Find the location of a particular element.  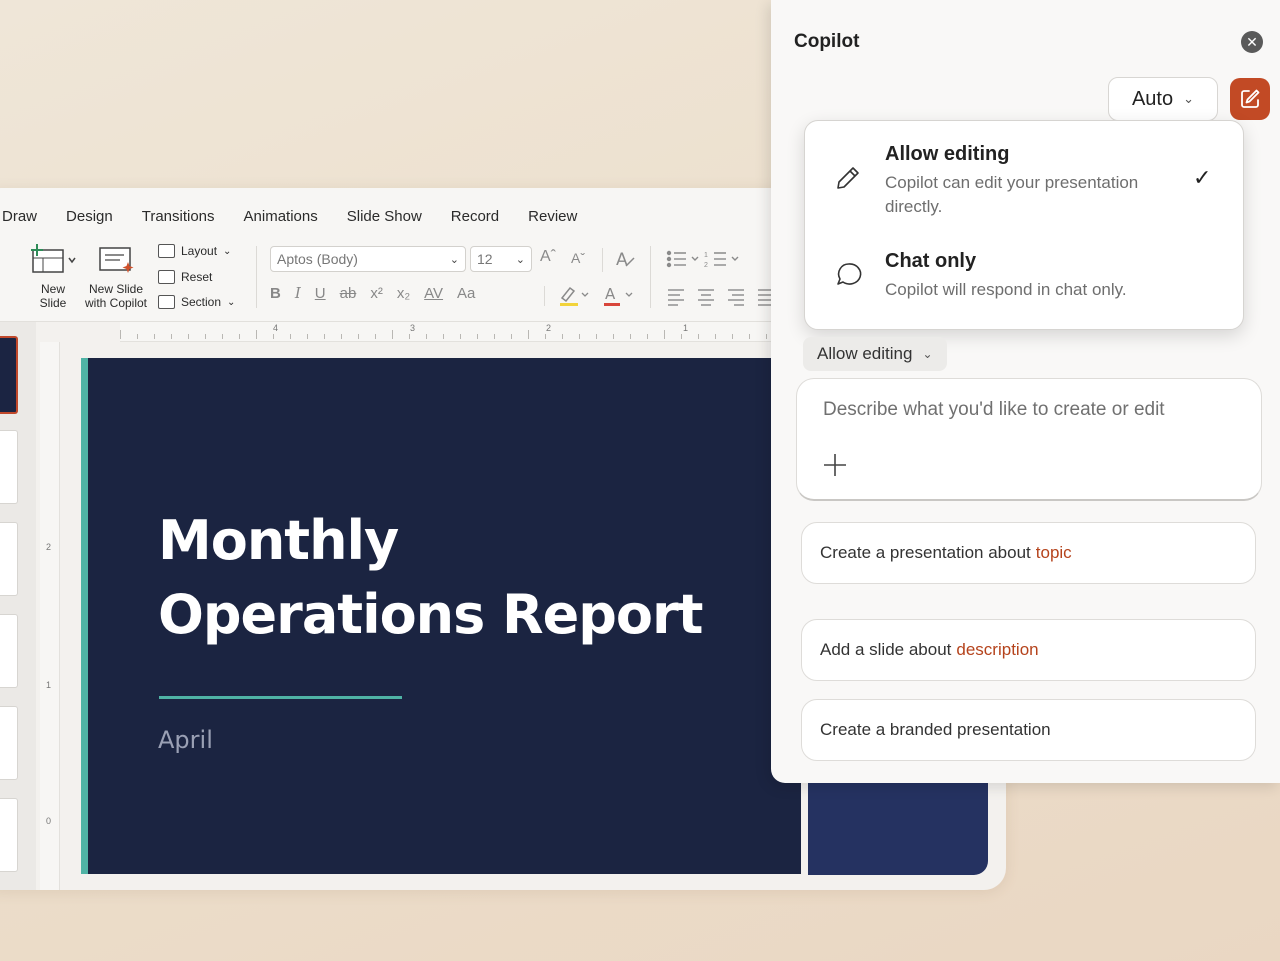

suggestion-create-presentation: Create a presentation about topic is located at coordinates (1028, 553).